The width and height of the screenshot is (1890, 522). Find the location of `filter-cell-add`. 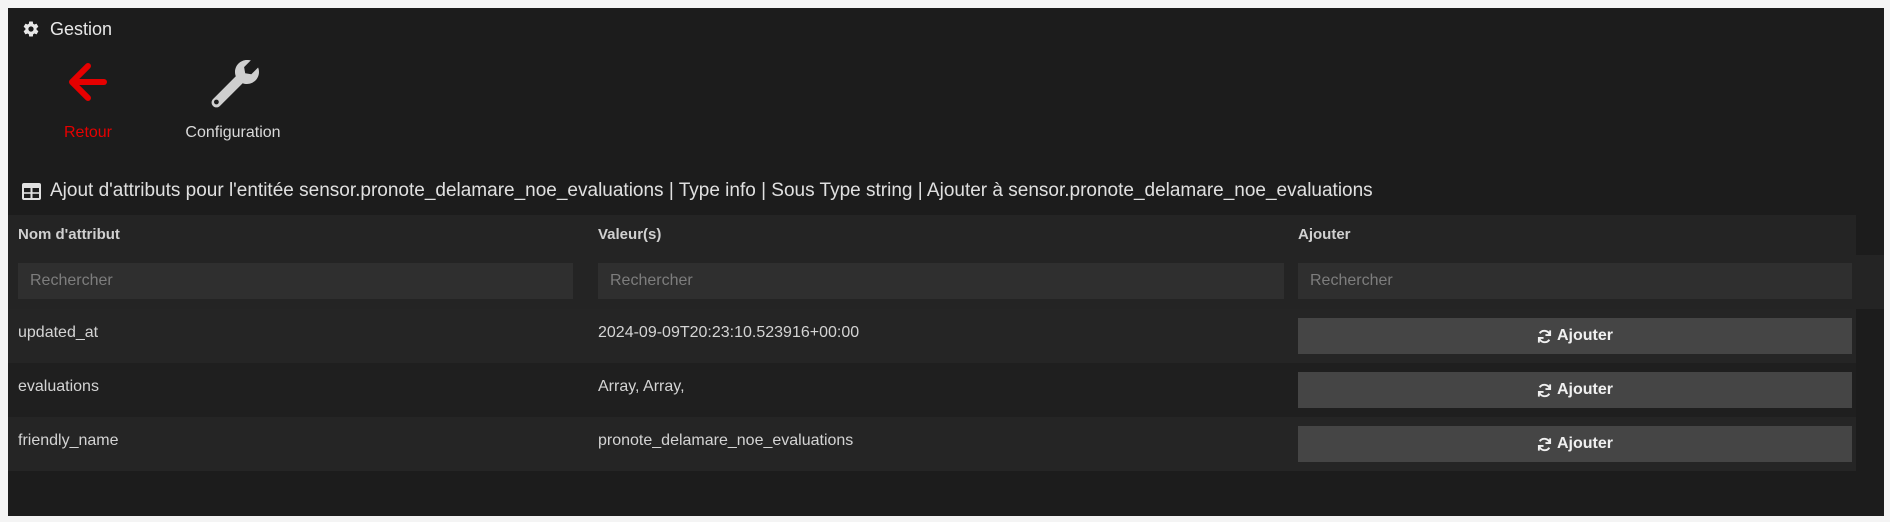

filter-cell-add is located at coordinates (1572, 282).